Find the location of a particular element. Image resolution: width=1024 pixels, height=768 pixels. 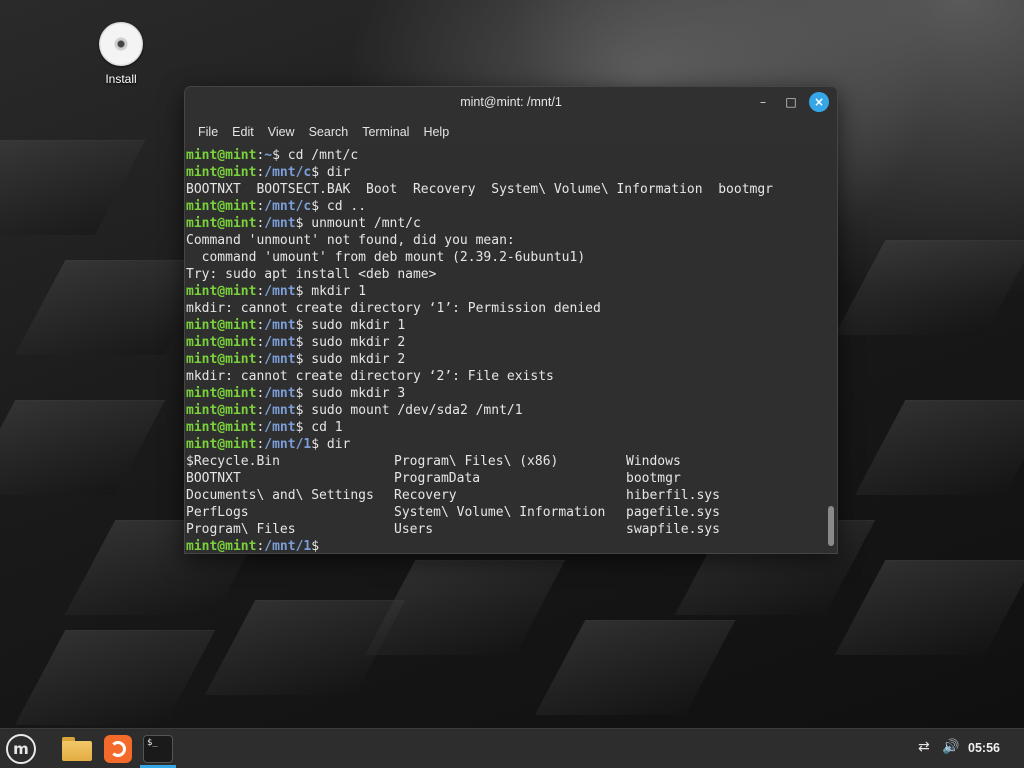

dir-entry: BOOTNXT is located at coordinates (213, 478).